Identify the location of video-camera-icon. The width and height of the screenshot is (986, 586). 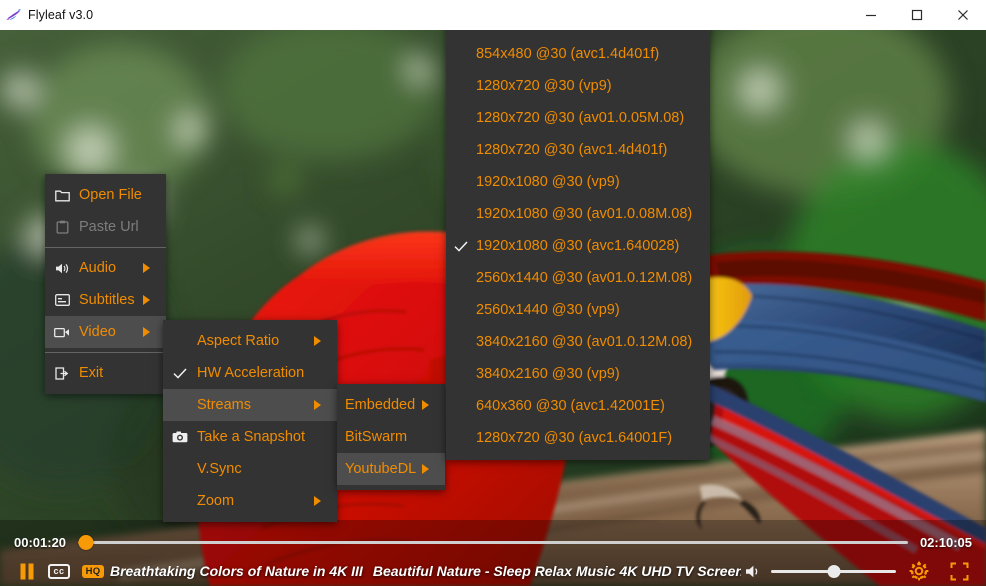
(62, 332).